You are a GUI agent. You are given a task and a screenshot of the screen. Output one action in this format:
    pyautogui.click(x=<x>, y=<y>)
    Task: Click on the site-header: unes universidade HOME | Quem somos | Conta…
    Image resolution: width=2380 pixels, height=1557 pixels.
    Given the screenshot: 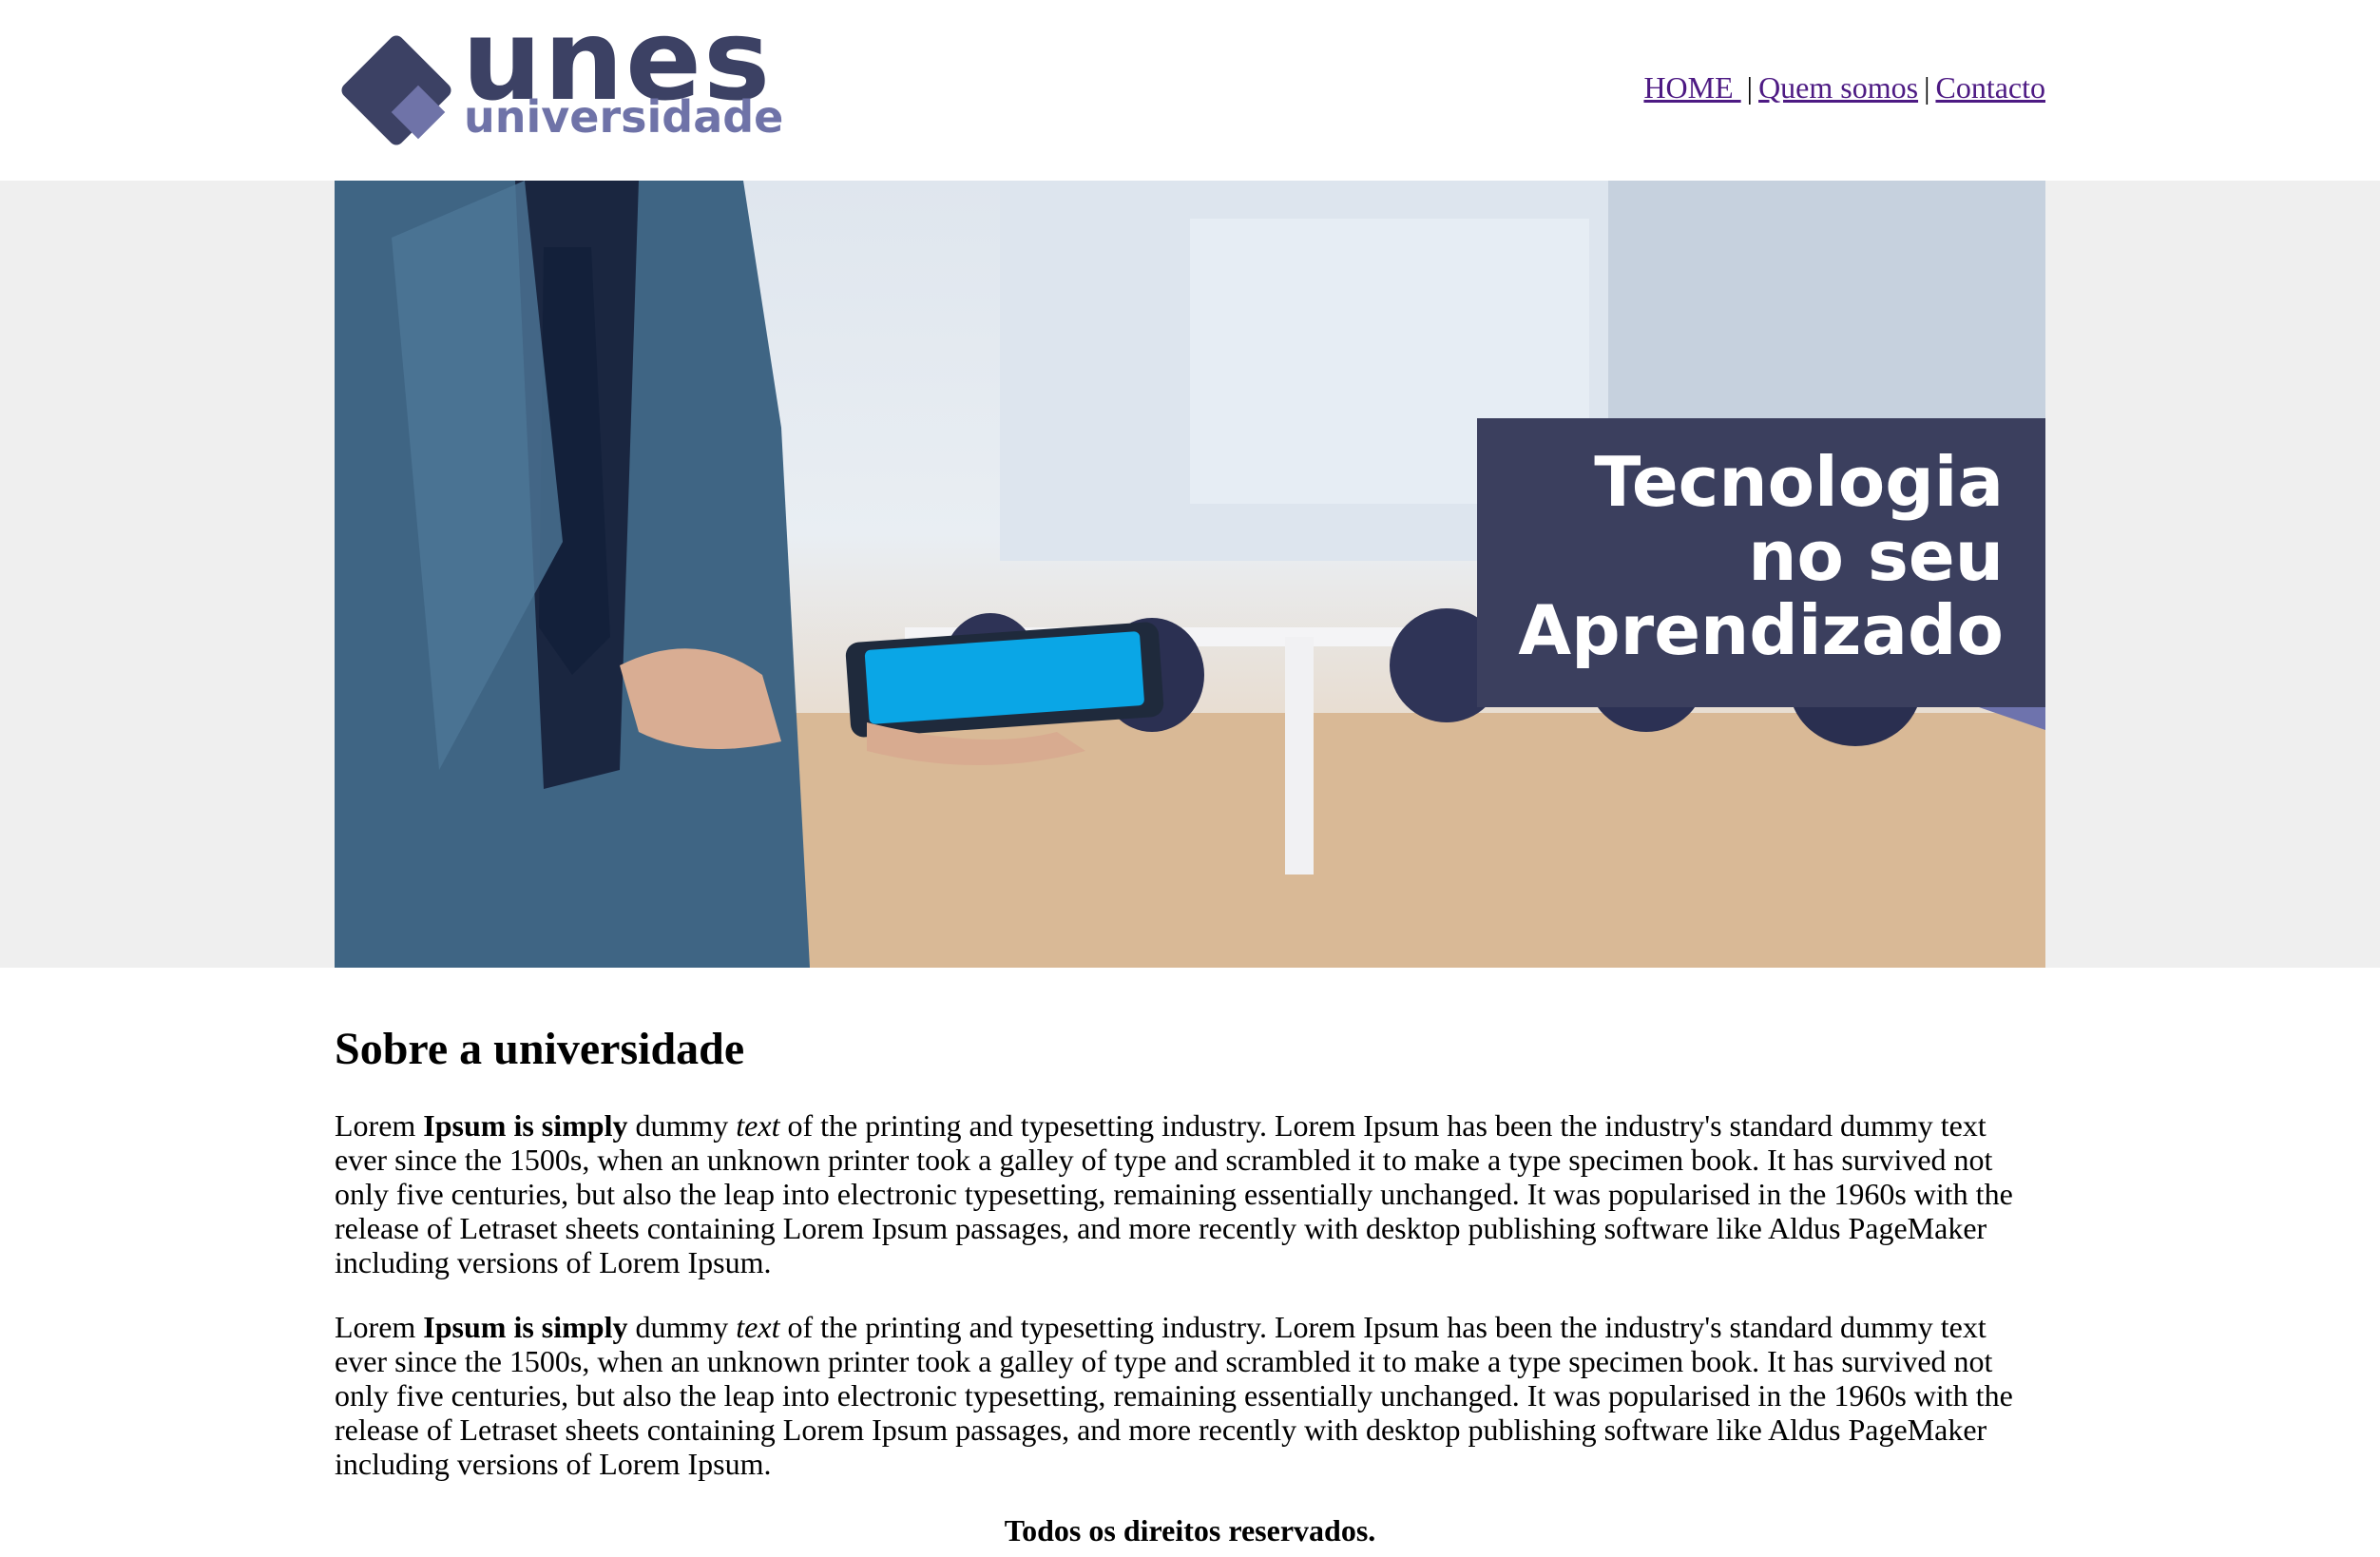 What is the action you would take?
    pyautogui.click(x=1190, y=90)
    